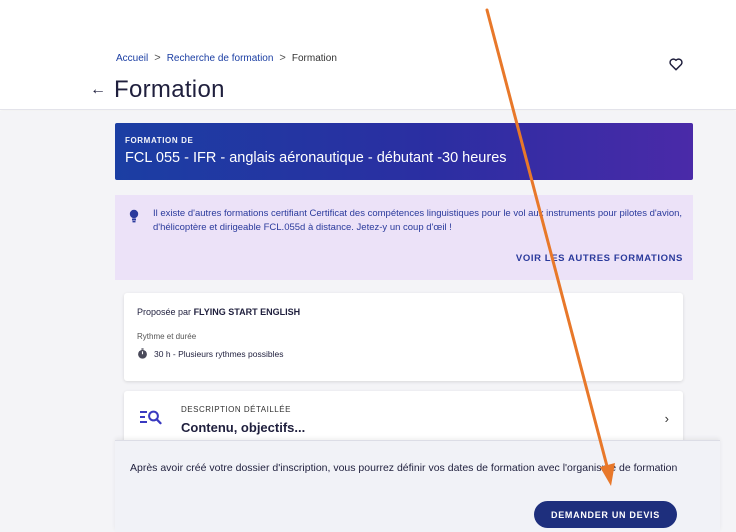 This screenshot has width=736, height=532. Describe the element at coordinates (404, 259) in the screenshot. I see `see-other-trainings-link: VOIR LES AUTRES FORMATIONS` at that location.